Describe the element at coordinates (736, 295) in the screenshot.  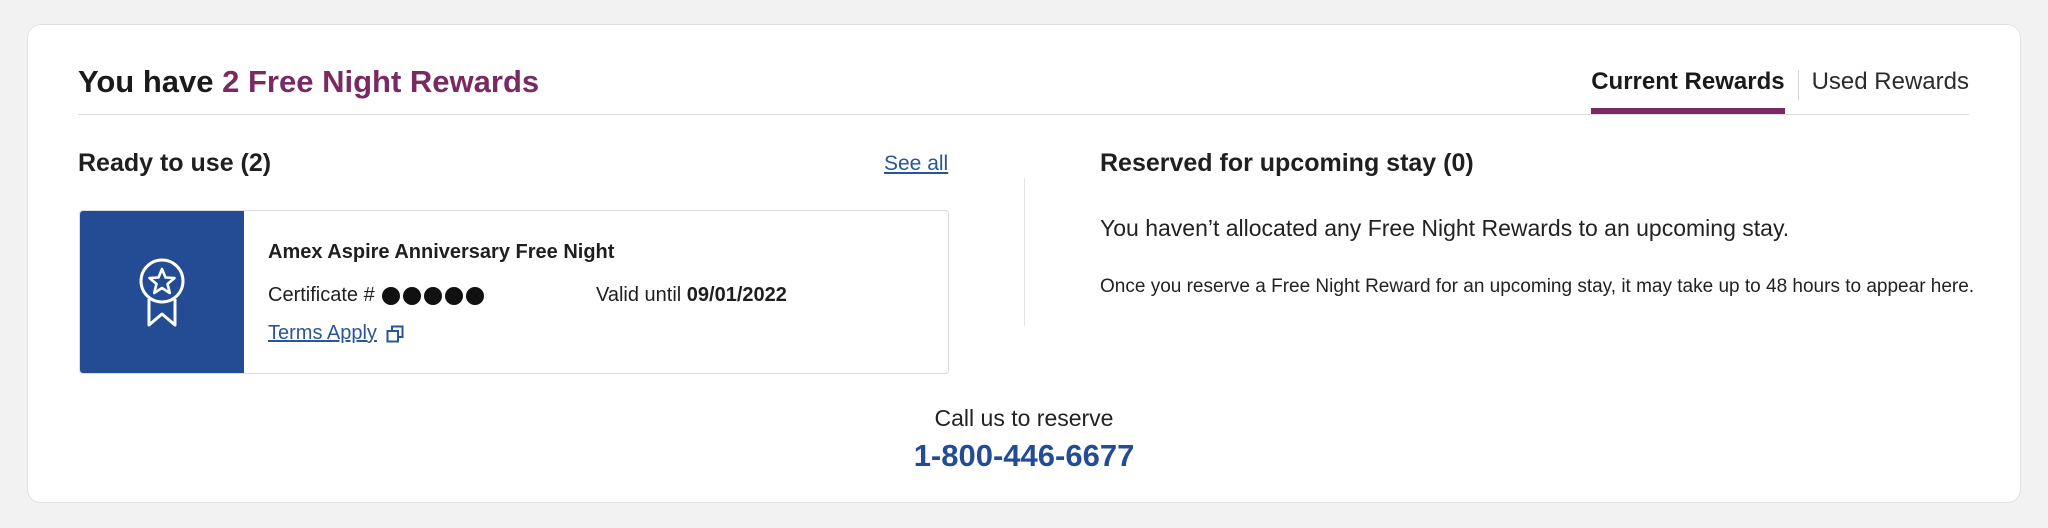
I see `valid-until-date: 09/01/2022` at that location.